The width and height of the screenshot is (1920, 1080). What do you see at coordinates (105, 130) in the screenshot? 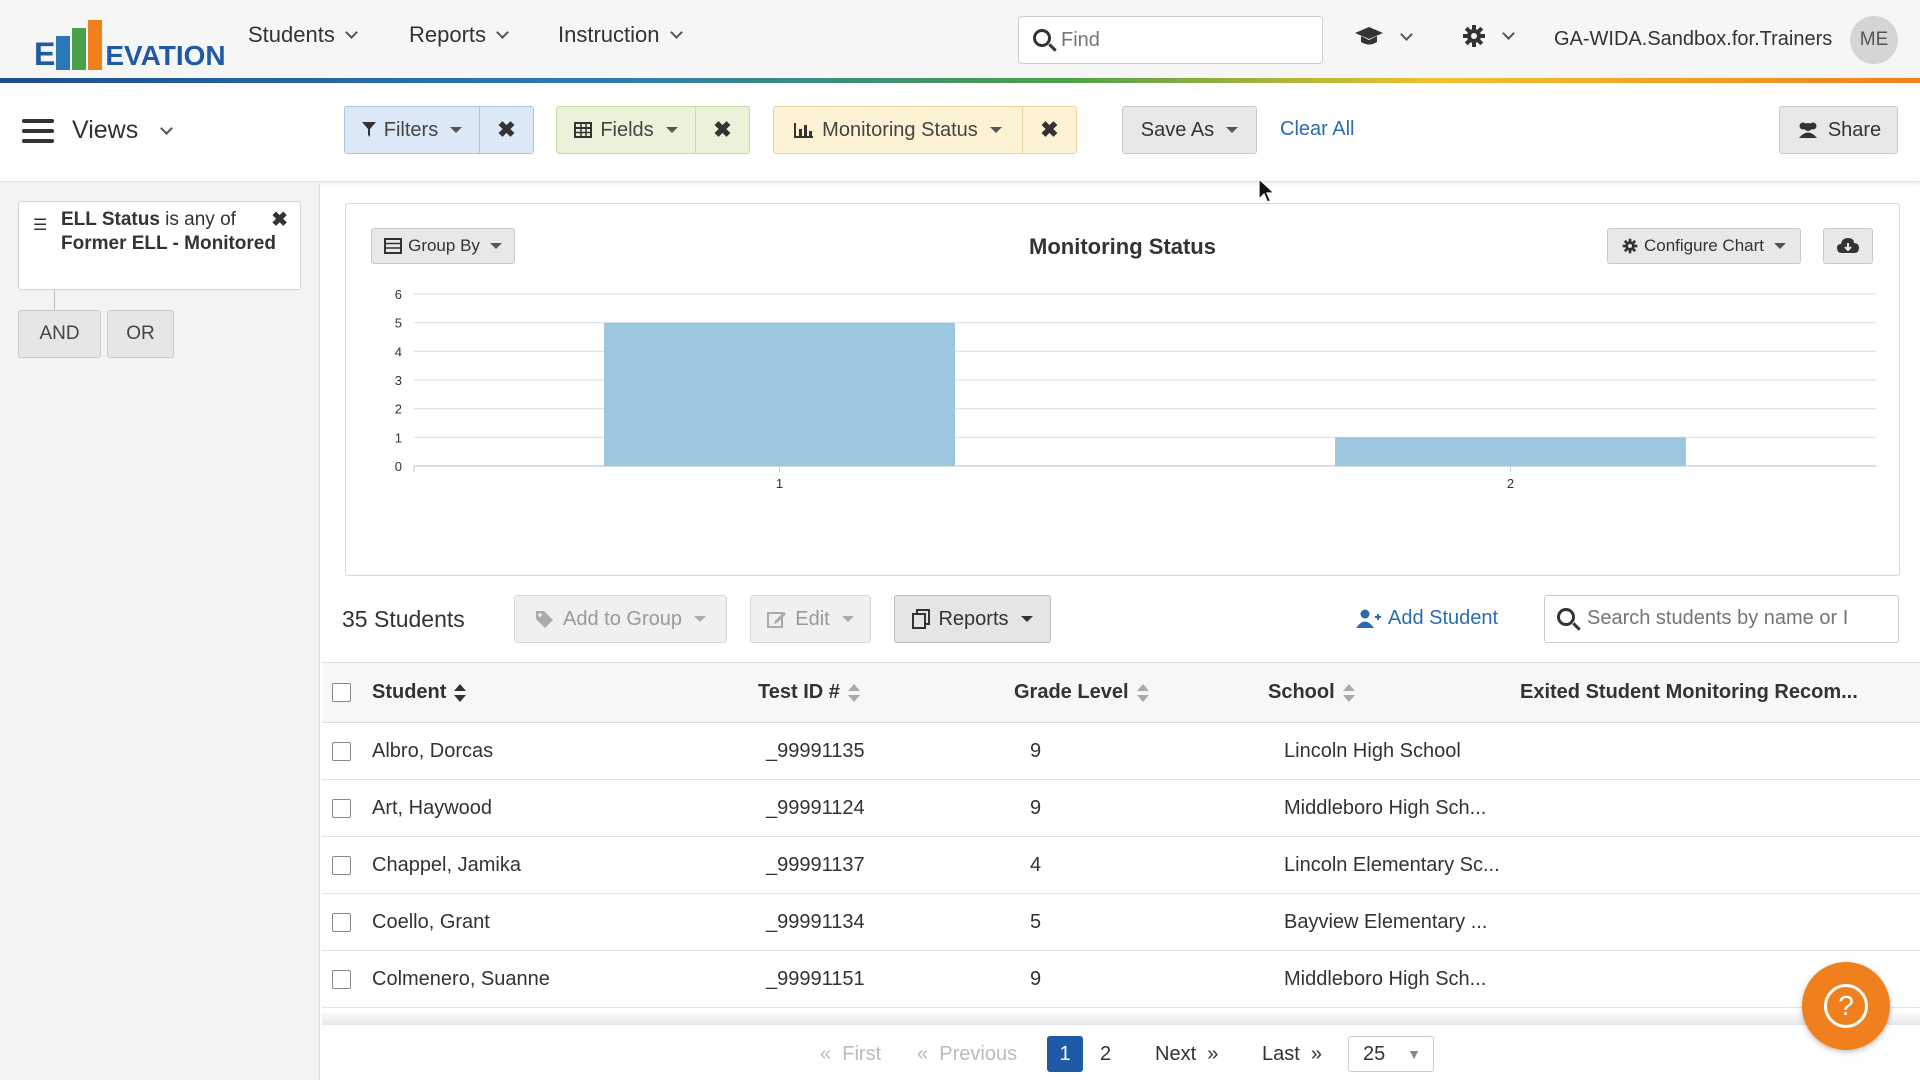
I see `views-label: Views` at bounding box center [105, 130].